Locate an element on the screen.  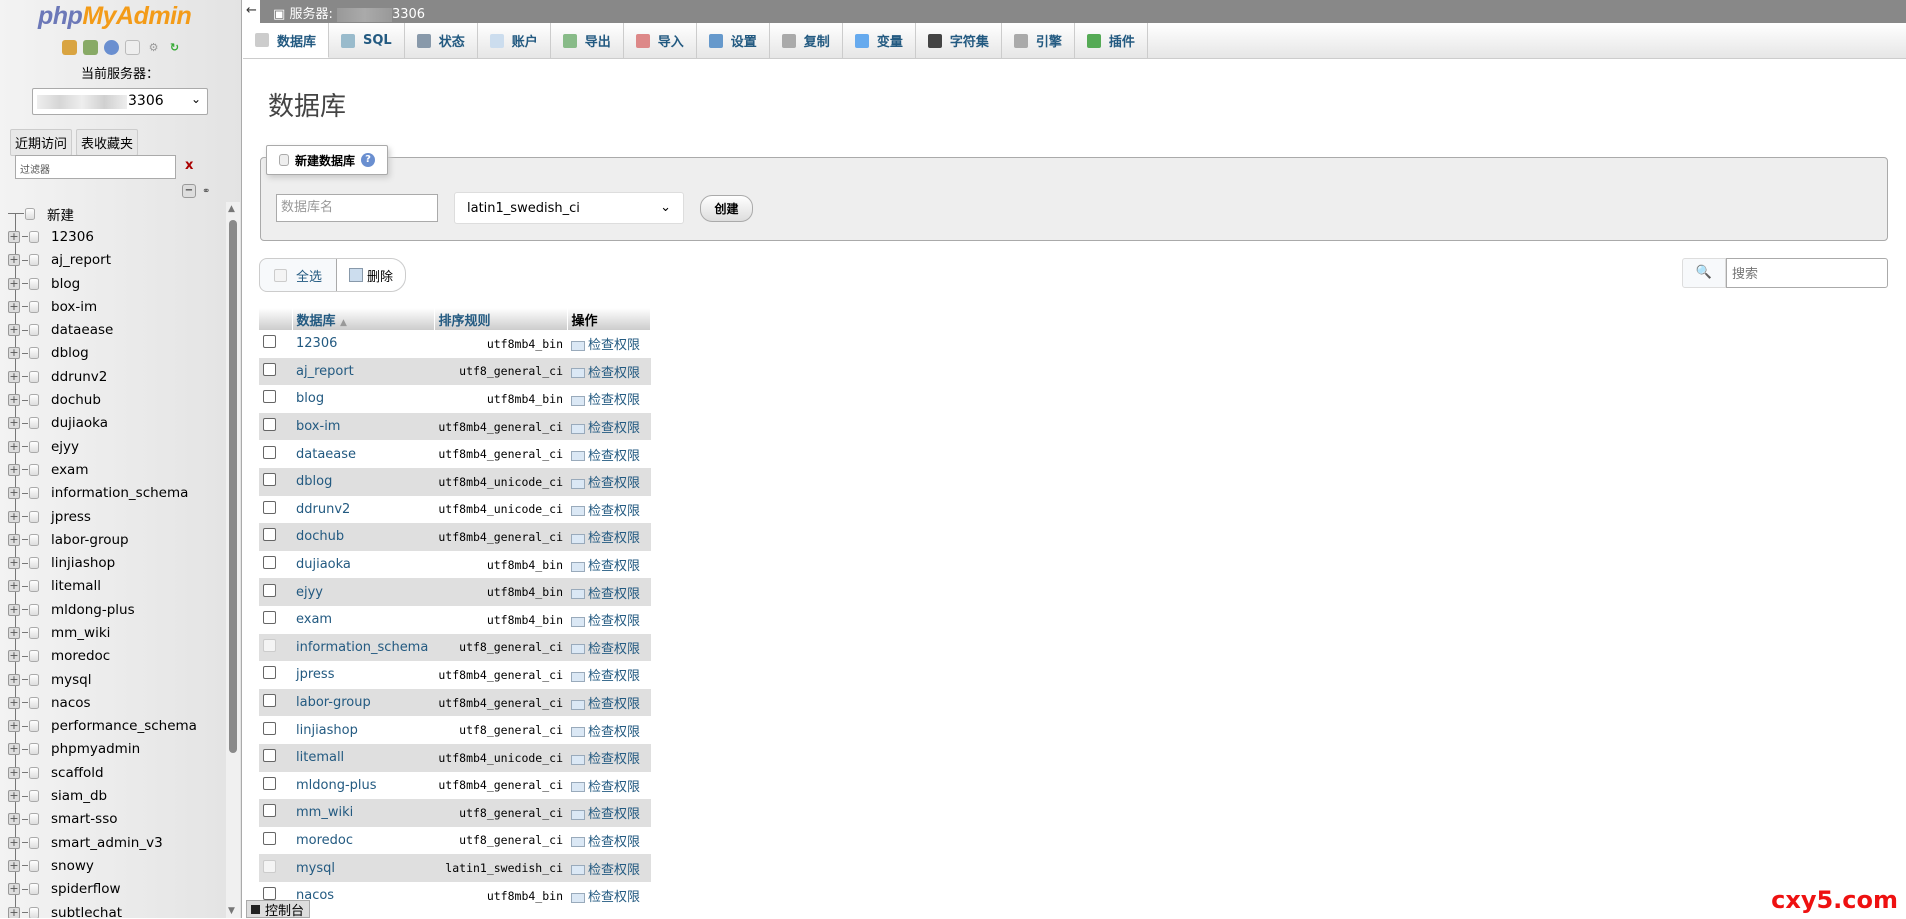
tree-database-item: + spiderflow is located at coordinates (117, 889).